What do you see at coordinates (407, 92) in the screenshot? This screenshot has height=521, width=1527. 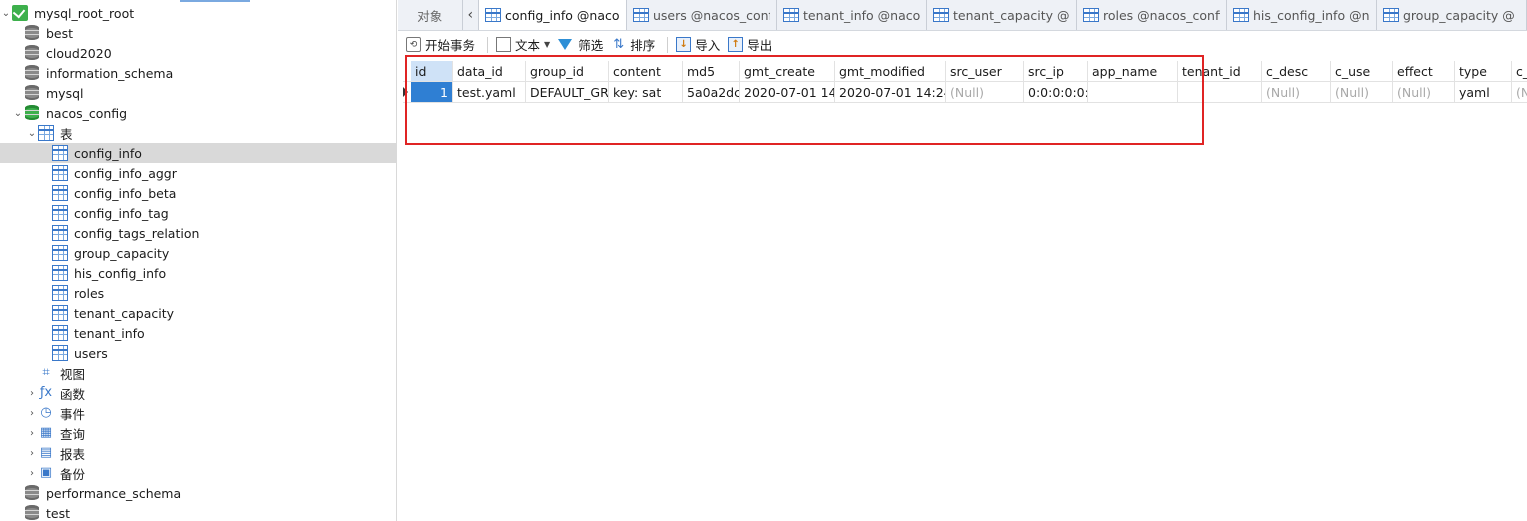 I see `row-marker` at bounding box center [407, 92].